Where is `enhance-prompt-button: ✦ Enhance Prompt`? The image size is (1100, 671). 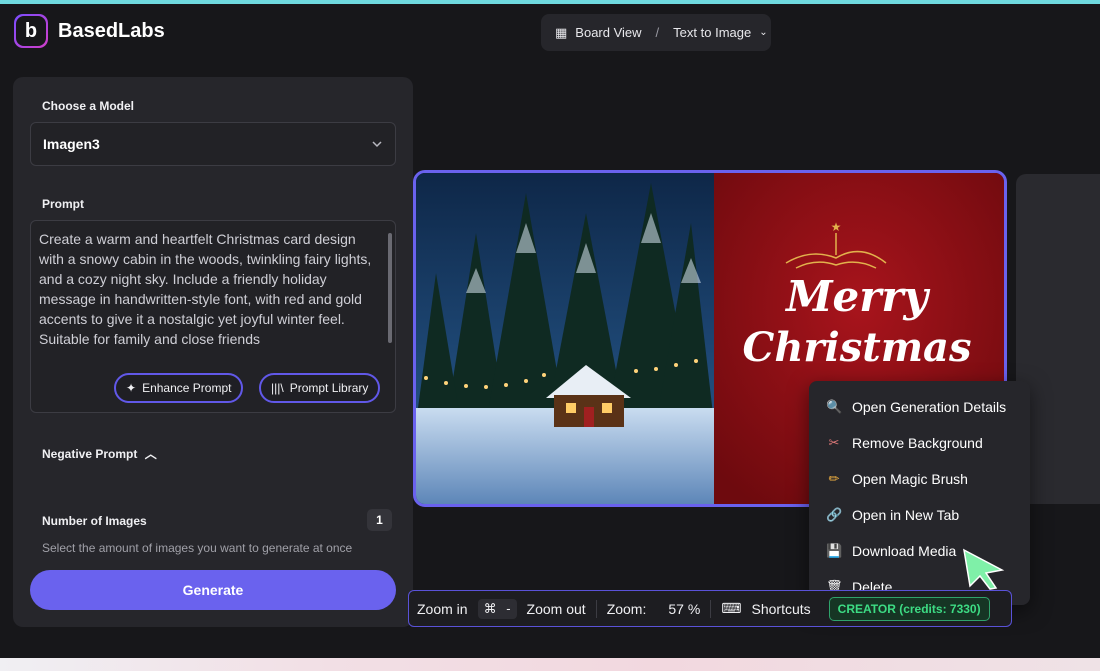
enhance-prompt-button: ✦ Enhance Prompt is located at coordinates (179, 388).